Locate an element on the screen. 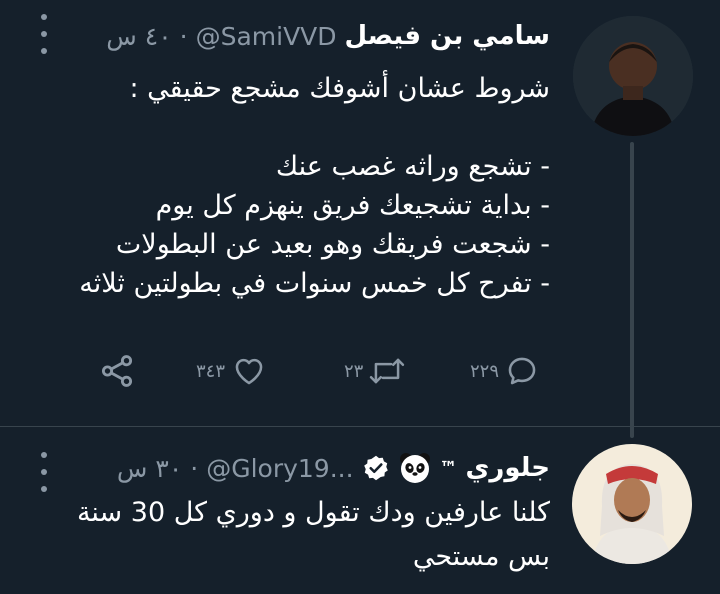  tweet-header: جلوري ™ @Glory19... · ٣٠ س is located at coordinates (333, 468).